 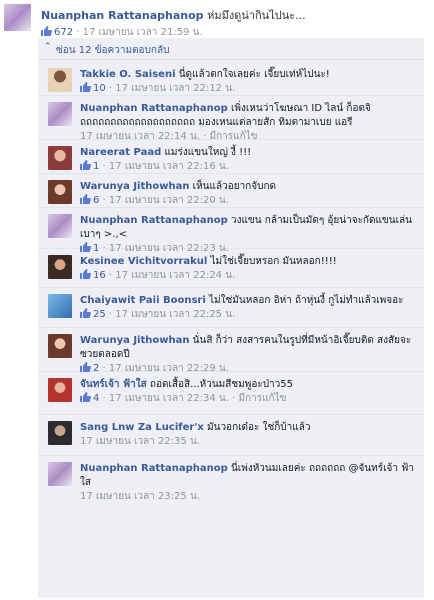 I want to click on reply-meta: 25 · 17 เมษายน เวลา 22:25 น., so click(x=250, y=315).